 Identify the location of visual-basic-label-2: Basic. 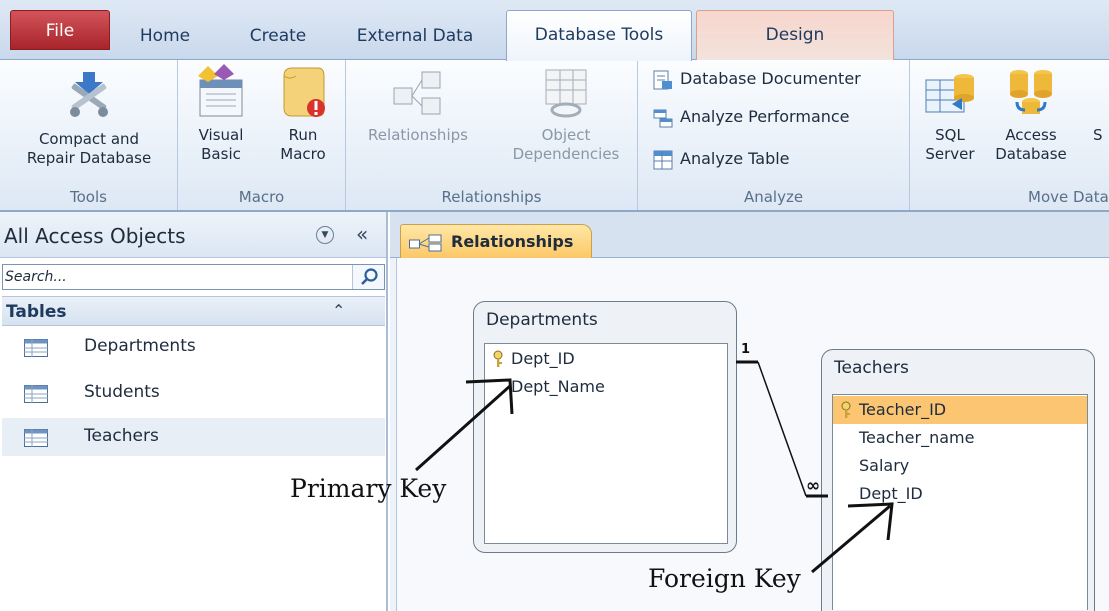
(221, 154).